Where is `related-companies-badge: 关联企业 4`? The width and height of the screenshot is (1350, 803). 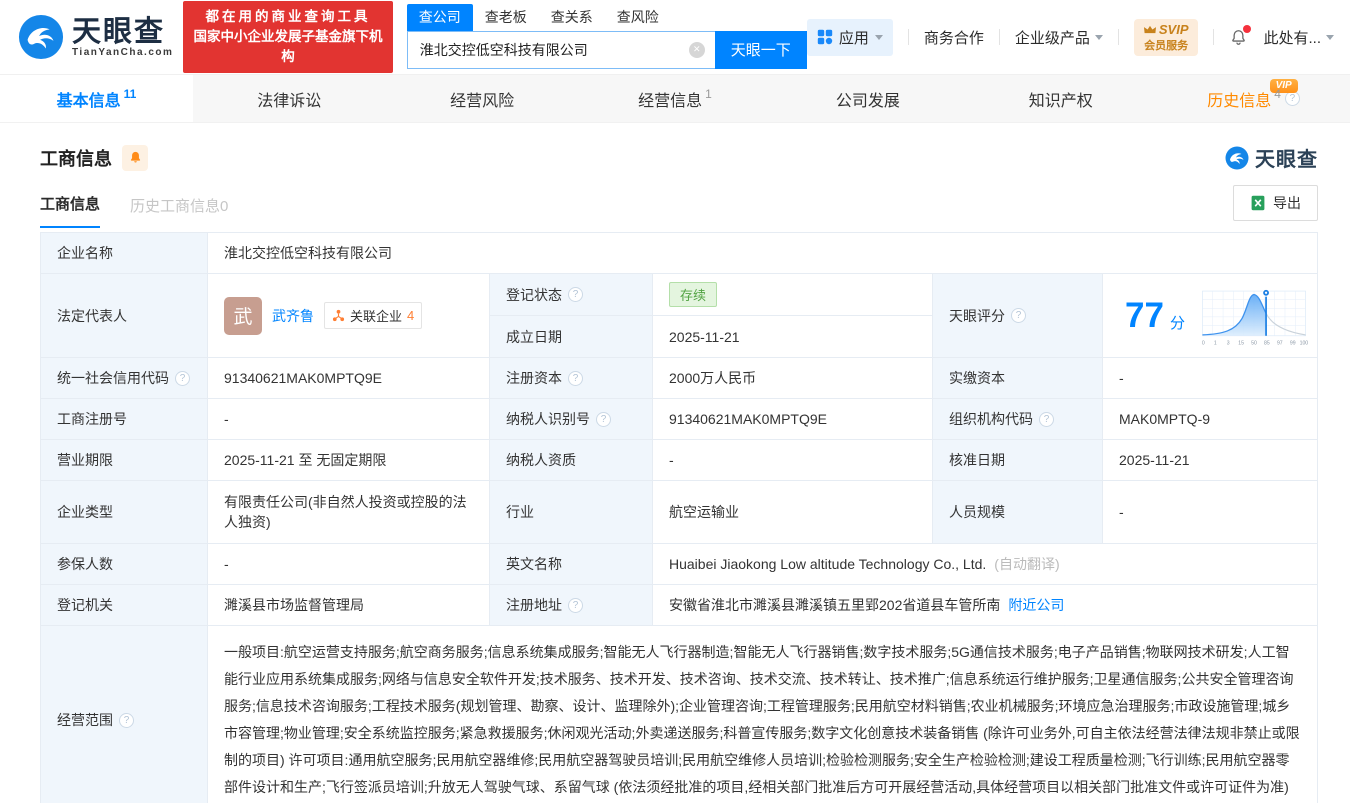
related-companies-badge: 关联企业 4 is located at coordinates (373, 315).